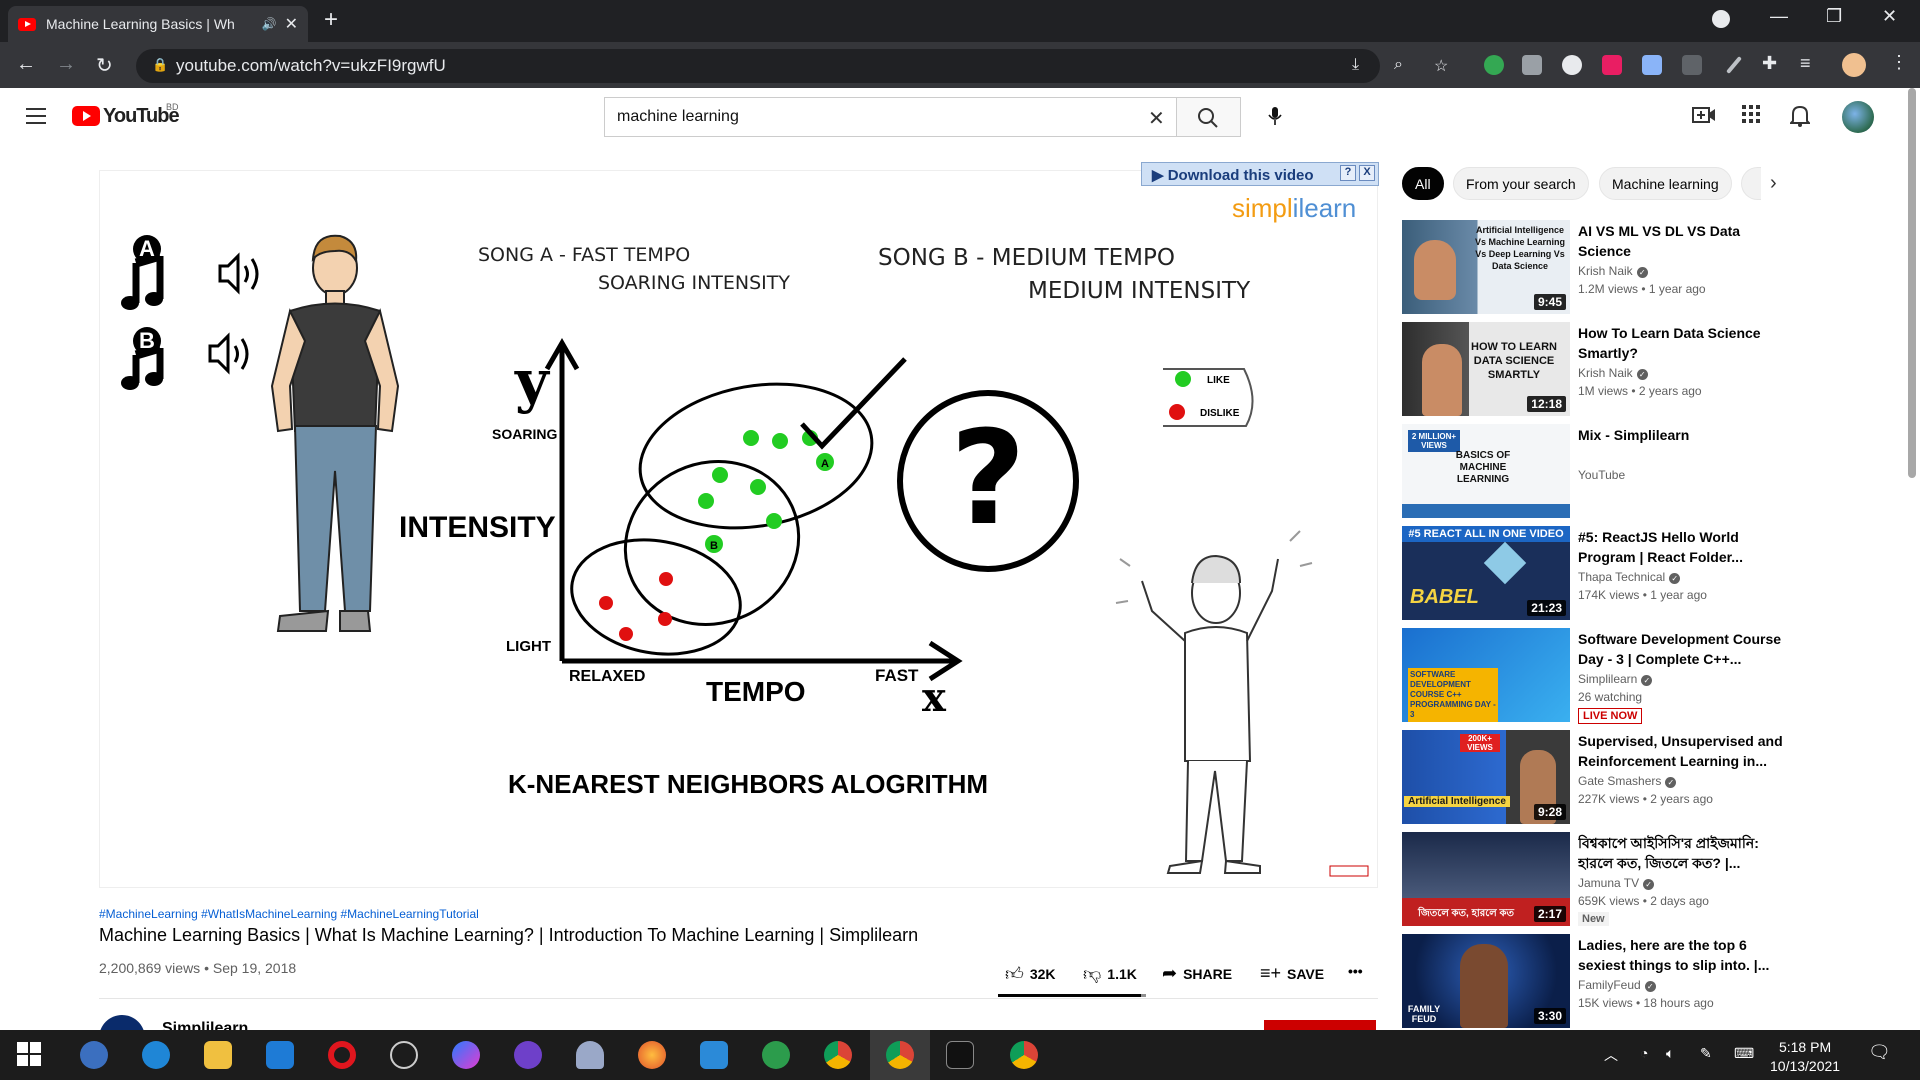  Describe the element at coordinates (1805, 1057) in the screenshot. I see `system-clock: 5:18 PM 10/13/2021` at that location.